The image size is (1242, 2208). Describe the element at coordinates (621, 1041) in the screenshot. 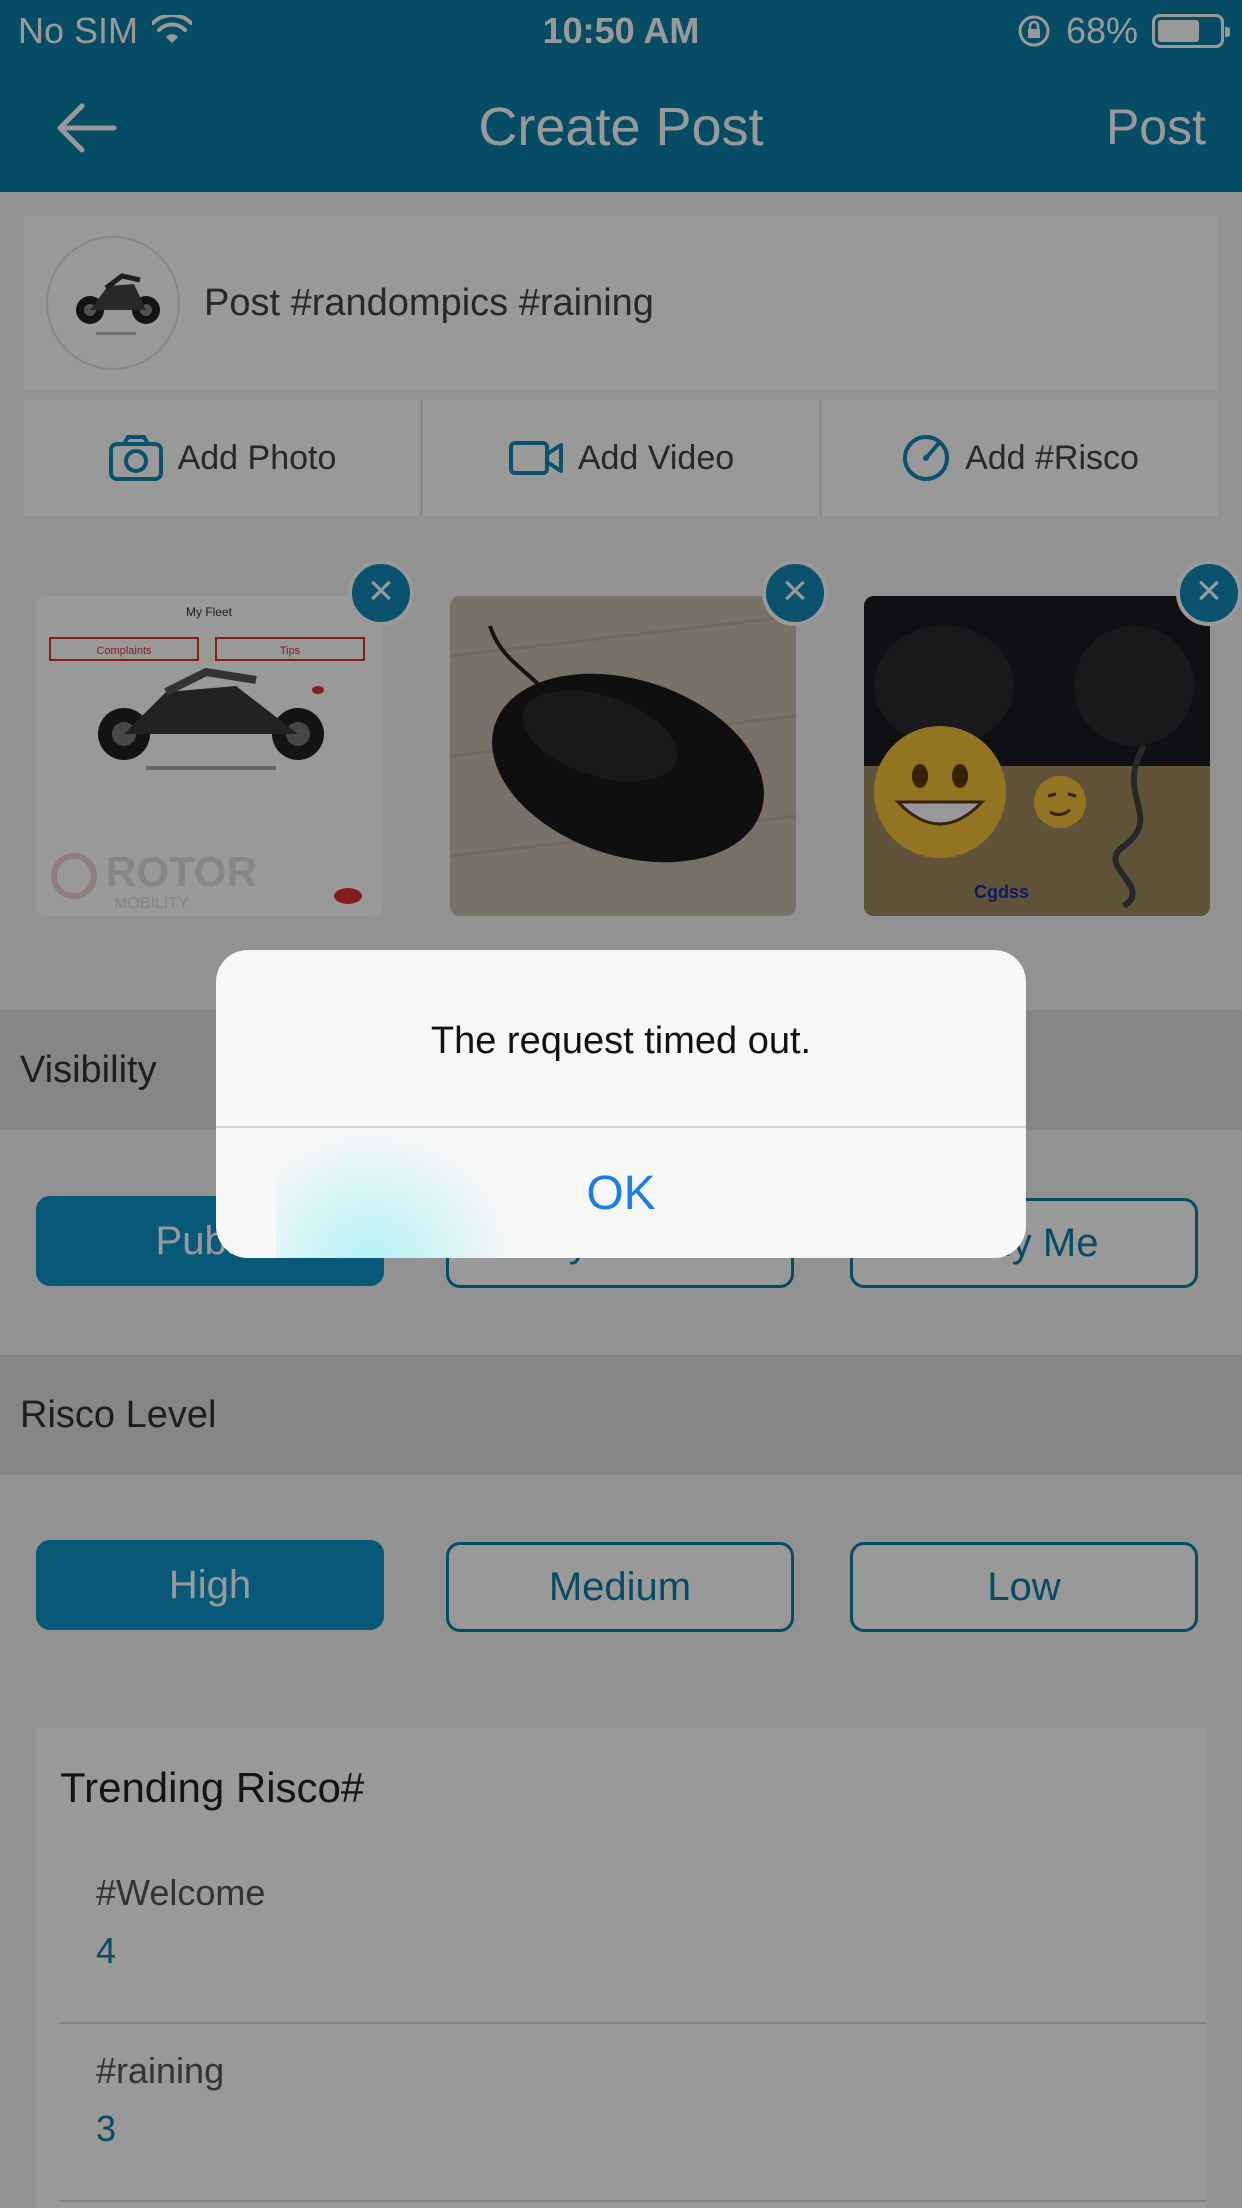

I see `alert-message: The request timed out.` at that location.